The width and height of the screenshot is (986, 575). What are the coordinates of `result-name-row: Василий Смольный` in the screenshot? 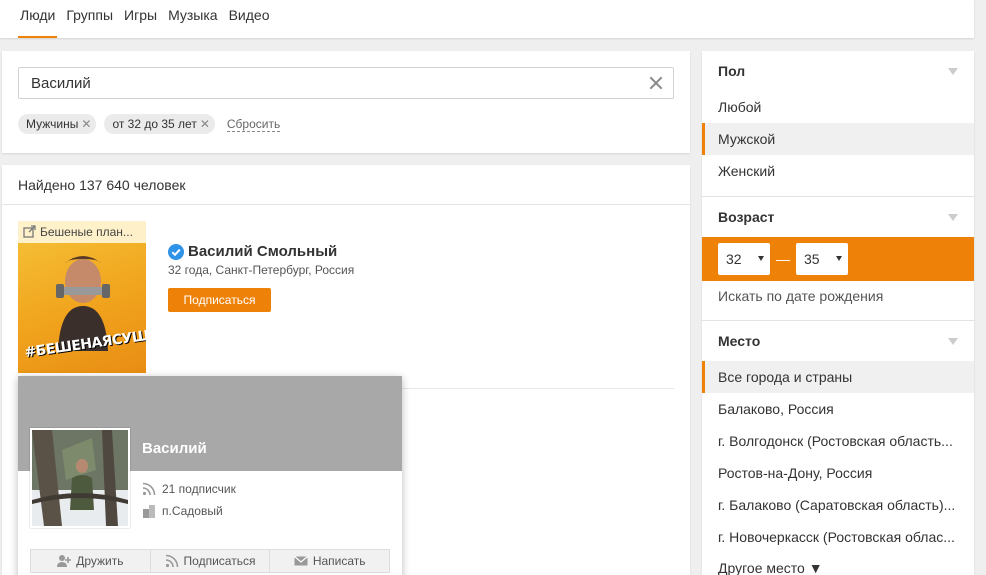 It's located at (252, 251).